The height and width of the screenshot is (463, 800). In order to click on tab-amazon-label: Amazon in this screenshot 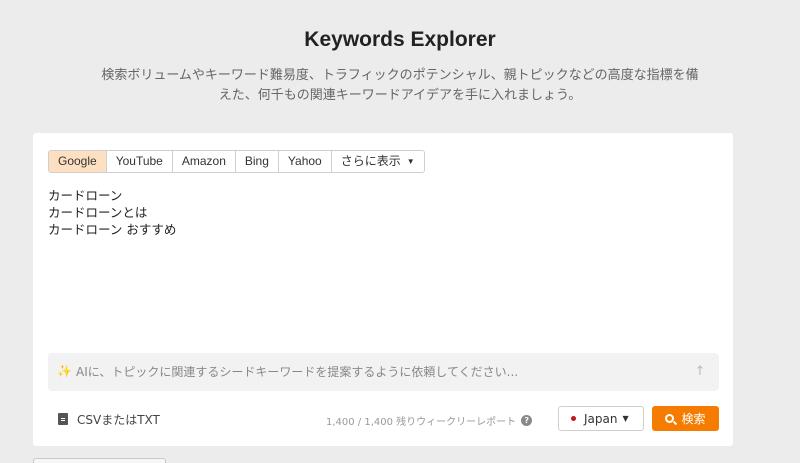, I will do `click(203, 161)`.